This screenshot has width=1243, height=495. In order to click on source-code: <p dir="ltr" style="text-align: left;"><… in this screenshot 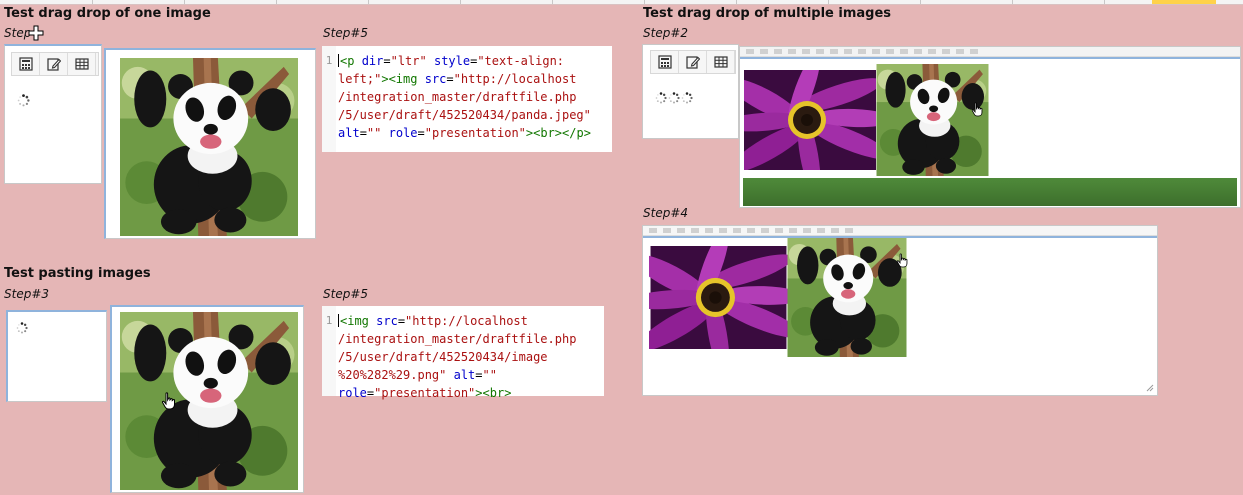, I will do `click(464, 97)`.